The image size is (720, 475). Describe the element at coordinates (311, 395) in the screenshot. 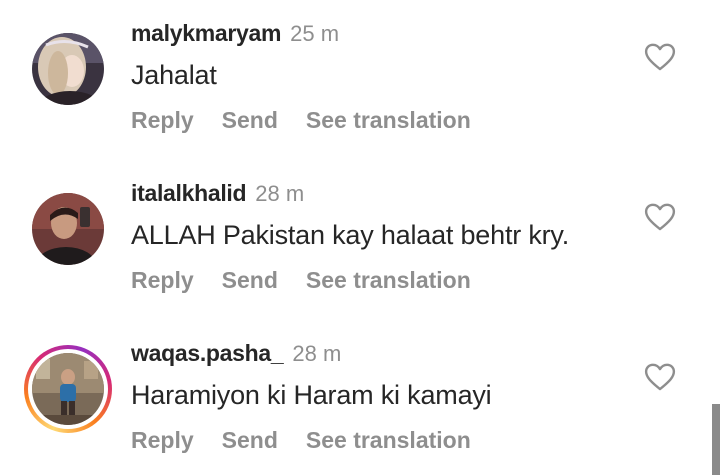

I see `comment-text: Haramiyon ki Haram ki kamayi` at that location.